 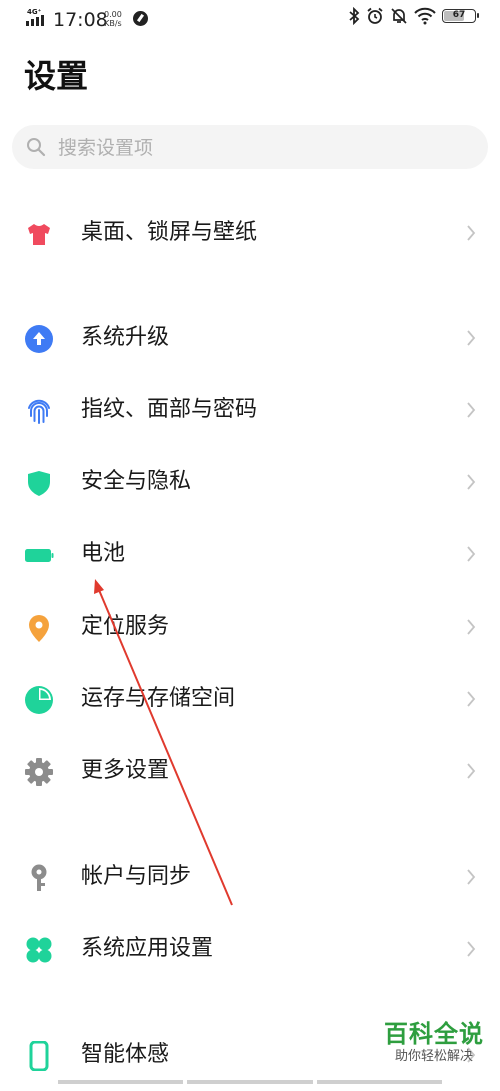 What do you see at coordinates (158, 698) in the screenshot?
I see `settings-item-label: 运存与存储空间` at bounding box center [158, 698].